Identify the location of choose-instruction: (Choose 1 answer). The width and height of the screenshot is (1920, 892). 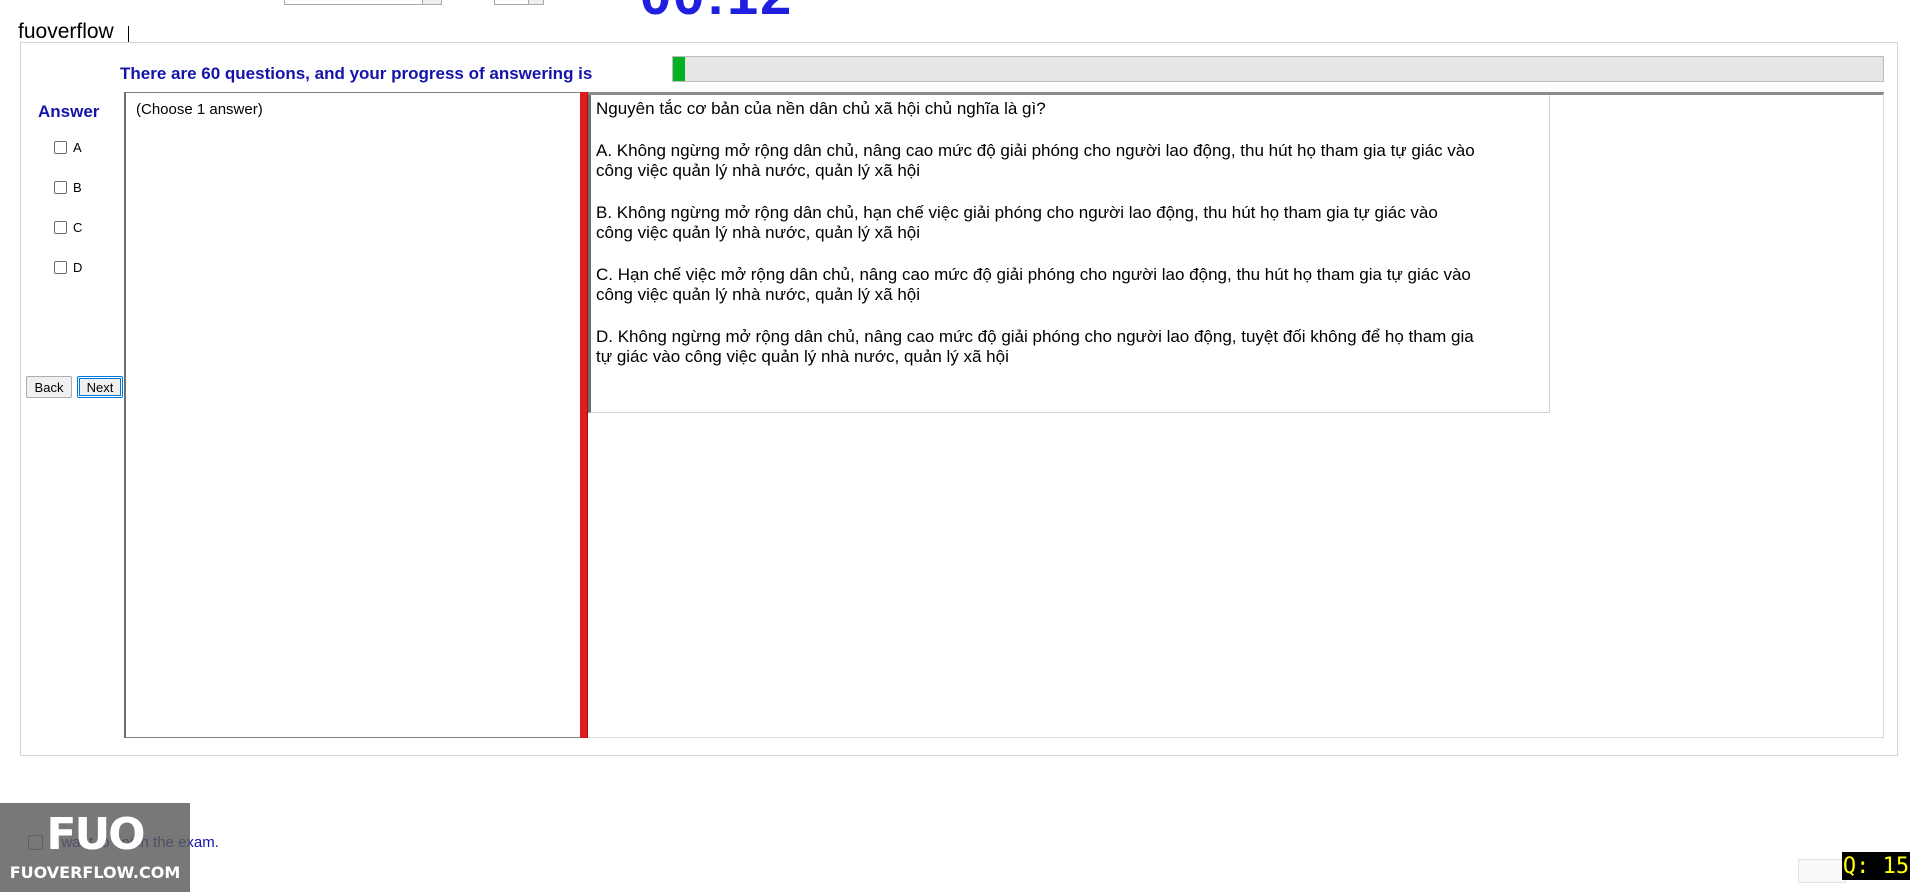
(199, 109).